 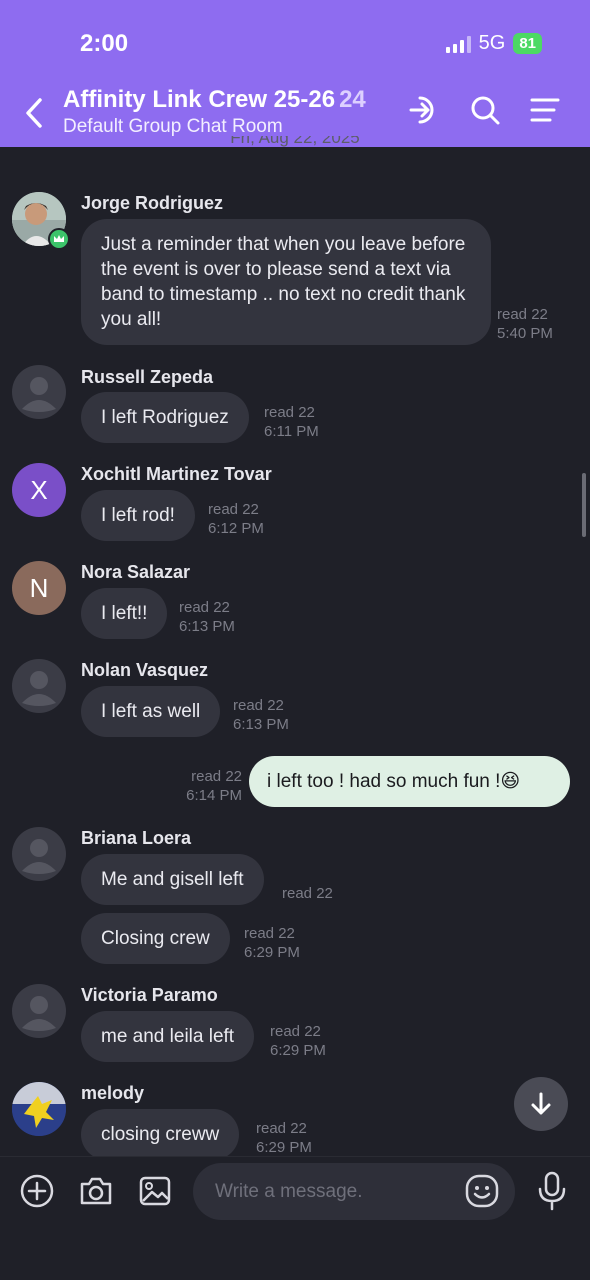 What do you see at coordinates (214, 795) in the screenshot?
I see `message-time: 6:14 PM` at bounding box center [214, 795].